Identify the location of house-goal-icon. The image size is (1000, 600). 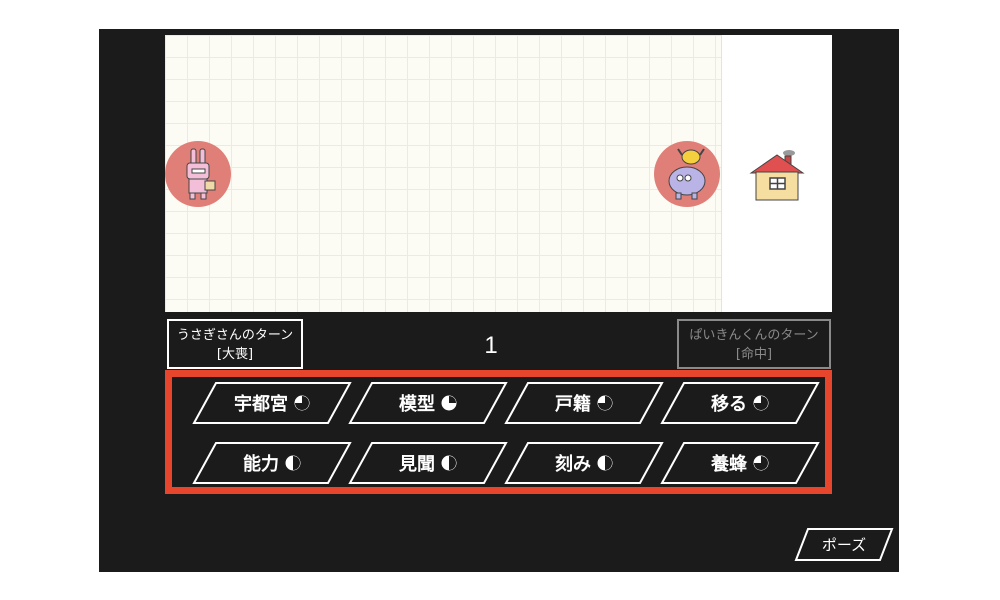
(777, 175).